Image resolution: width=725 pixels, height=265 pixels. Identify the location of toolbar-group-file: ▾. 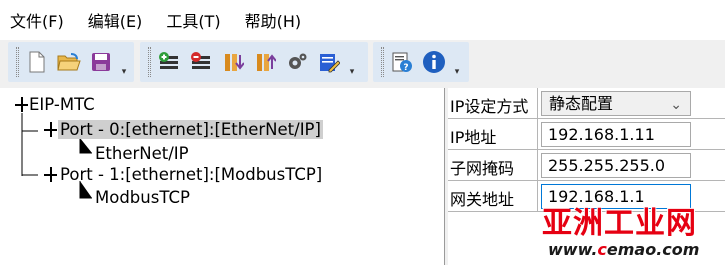
(71, 62).